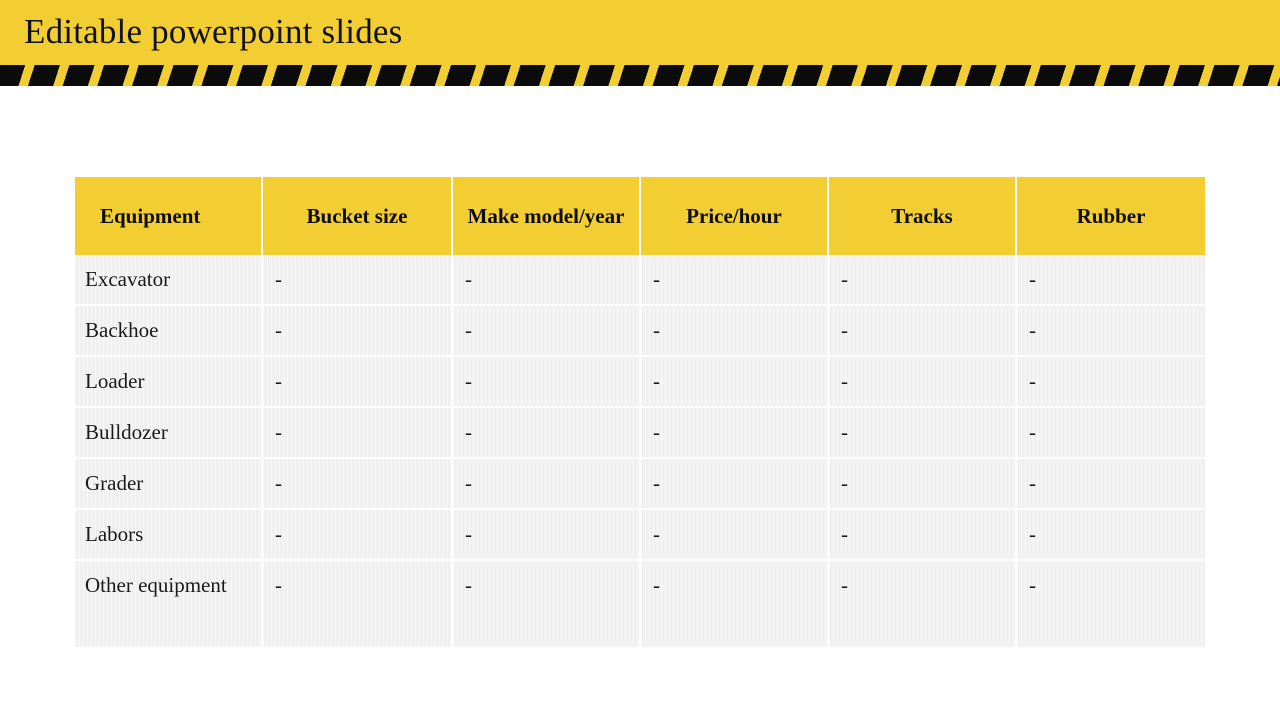 The image size is (1280, 720). I want to click on table-row: Grader - - - - -, so click(640, 484).